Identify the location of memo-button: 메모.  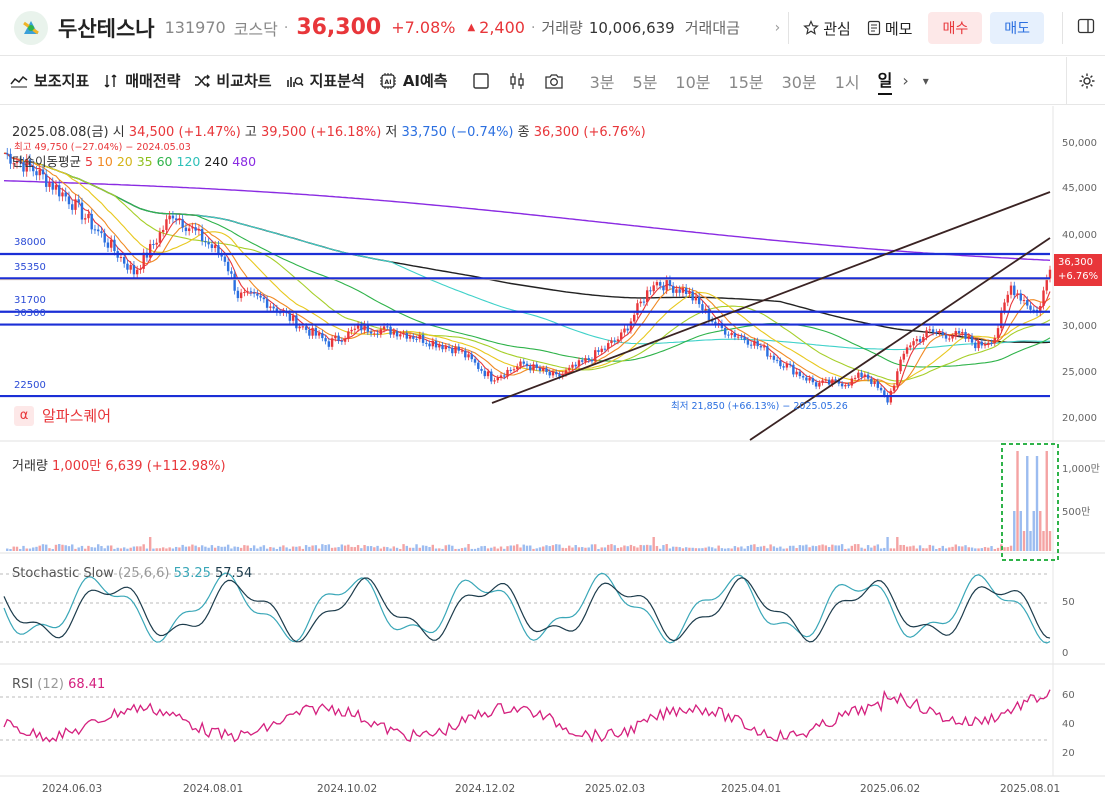
(890, 28).